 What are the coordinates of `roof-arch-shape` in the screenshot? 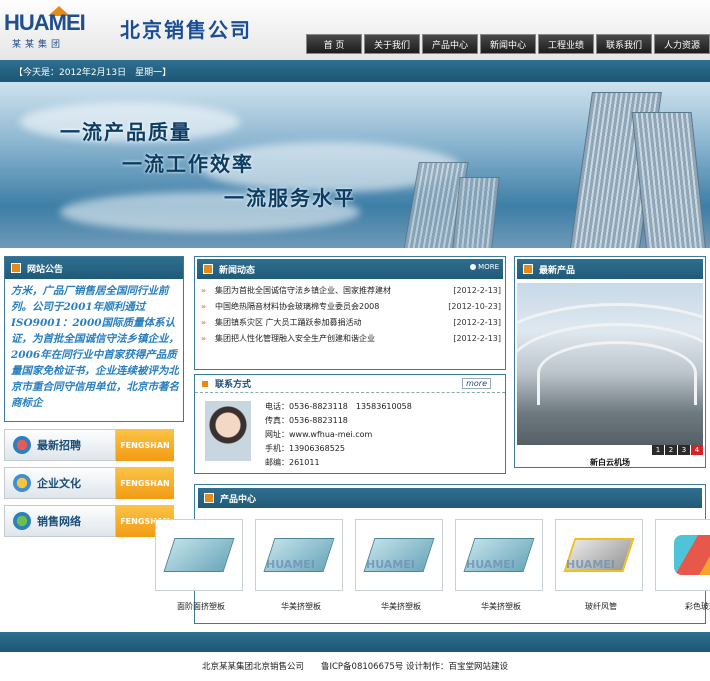 It's located at (617, 373).